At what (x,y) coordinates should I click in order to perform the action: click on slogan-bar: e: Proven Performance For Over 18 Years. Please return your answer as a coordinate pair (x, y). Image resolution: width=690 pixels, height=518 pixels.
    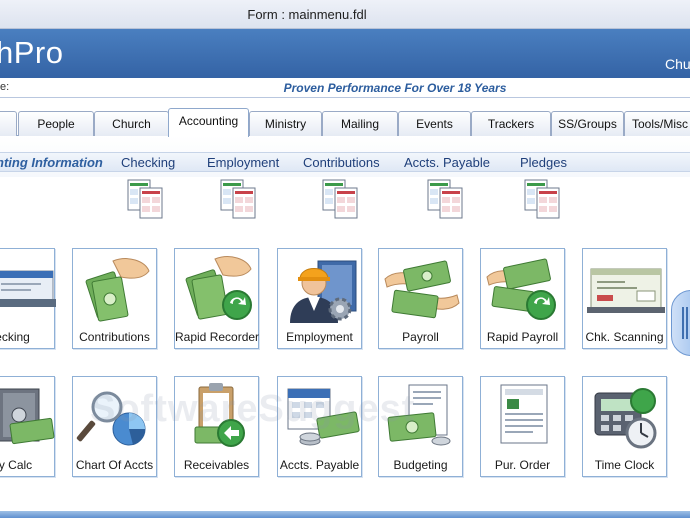
    Looking at the image, I should click on (345, 88).